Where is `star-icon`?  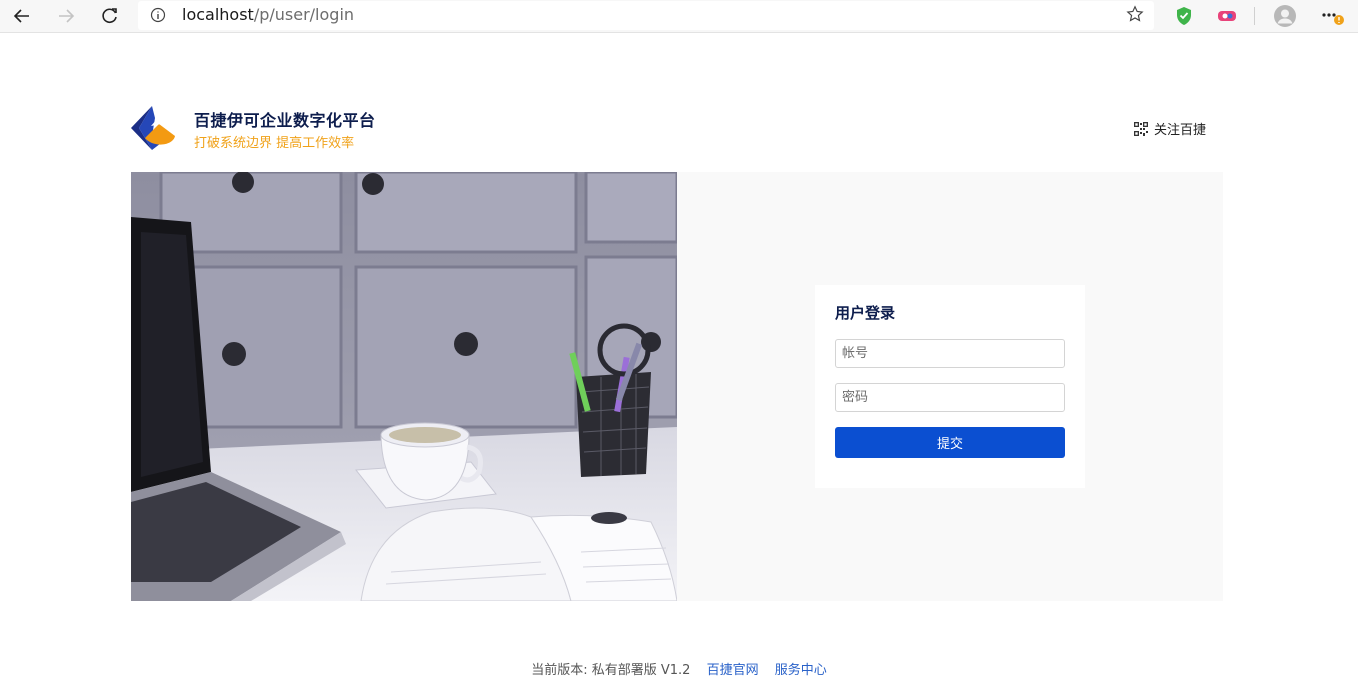 star-icon is located at coordinates (1135, 13).